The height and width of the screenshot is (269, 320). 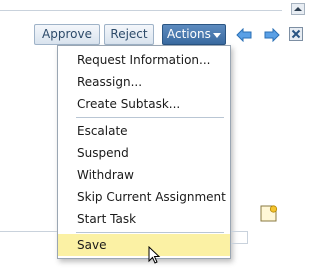 I want to click on header-divider, so click(x=141, y=10).